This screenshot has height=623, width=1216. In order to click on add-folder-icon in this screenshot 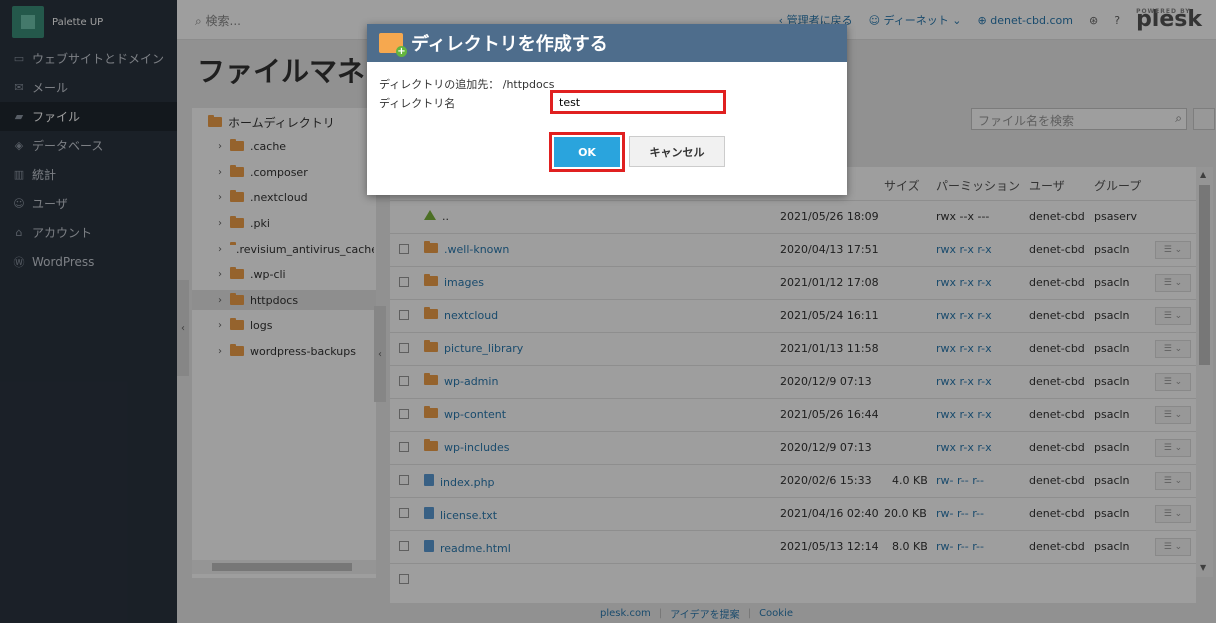, I will do `click(393, 45)`.